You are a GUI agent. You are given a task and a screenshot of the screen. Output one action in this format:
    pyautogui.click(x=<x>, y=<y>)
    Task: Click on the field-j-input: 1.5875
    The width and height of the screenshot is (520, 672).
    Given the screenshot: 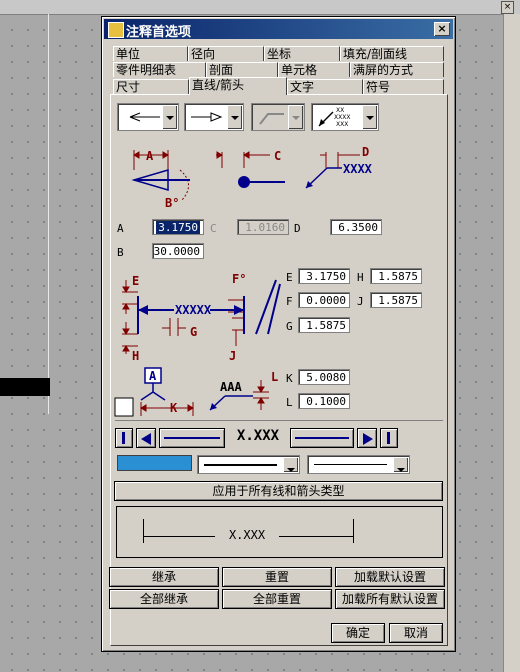 What is the action you would take?
    pyautogui.click(x=396, y=300)
    